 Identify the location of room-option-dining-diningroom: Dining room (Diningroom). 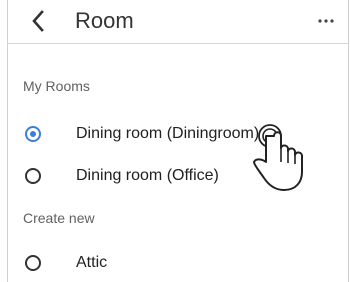
(178, 134).